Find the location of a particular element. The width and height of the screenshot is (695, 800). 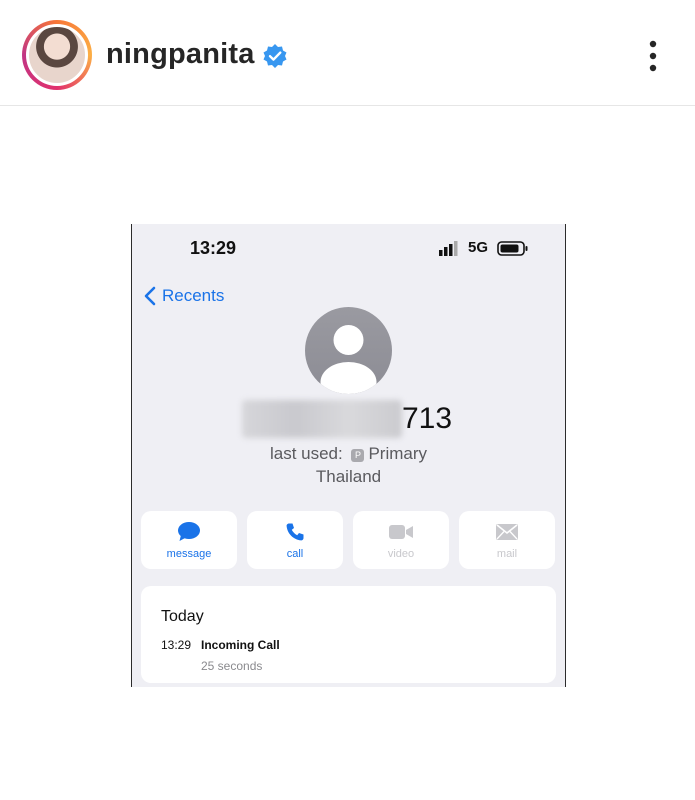

call-action-button: call is located at coordinates (295, 540).